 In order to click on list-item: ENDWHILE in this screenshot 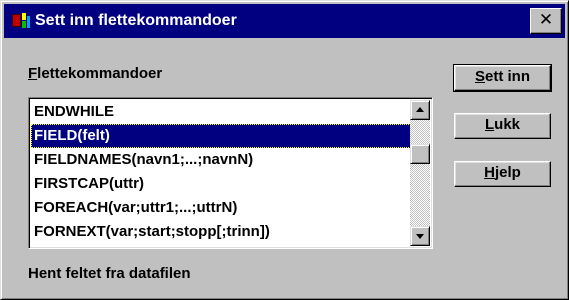, I will do `click(221, 112)`.